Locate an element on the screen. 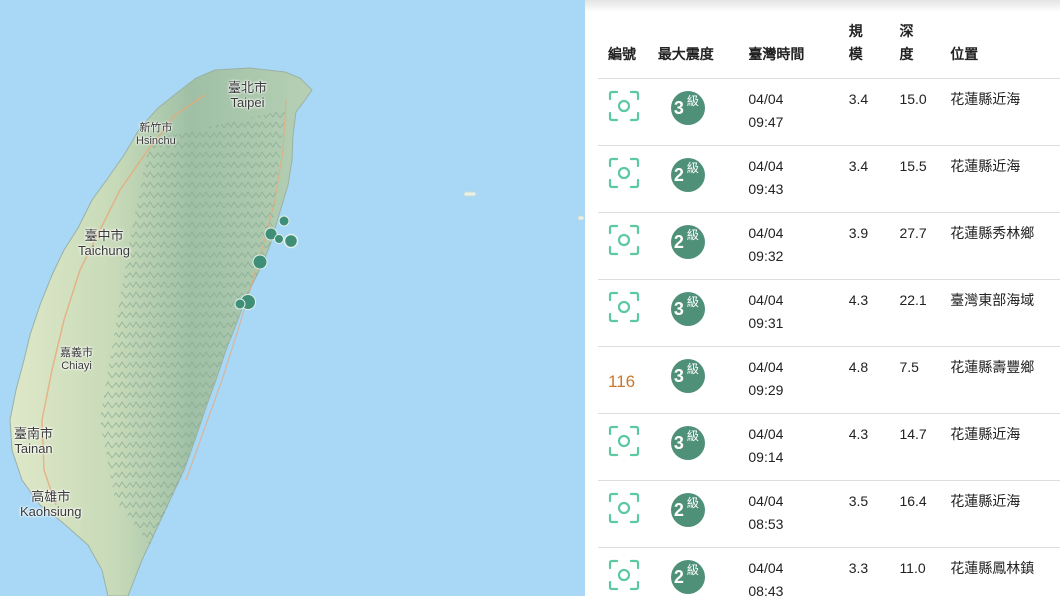  cell-magnitude: 4.8 is located at coordinates (874, 380).